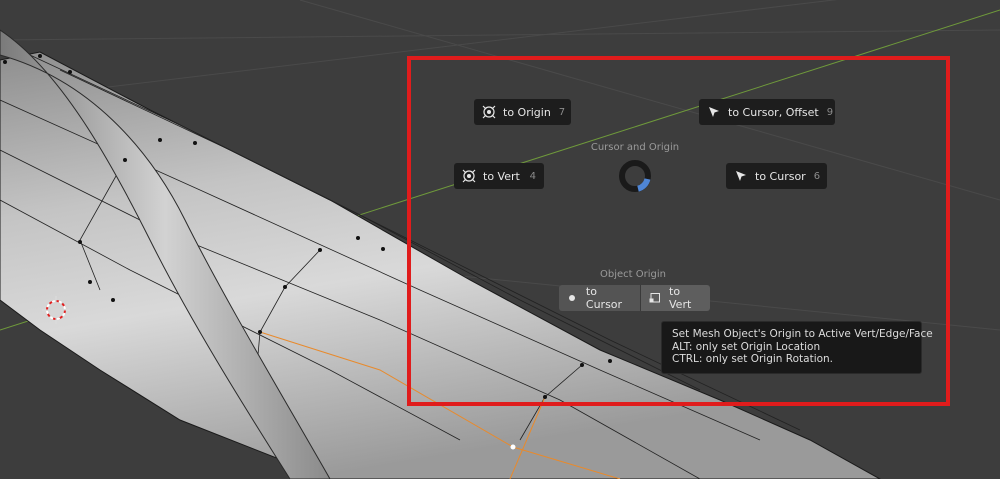 Image resolution: width=1000 pixels, height=479 pixels. I want to click on tooltip-line-2: ALT: only set Origin Location, so click(746, 346).